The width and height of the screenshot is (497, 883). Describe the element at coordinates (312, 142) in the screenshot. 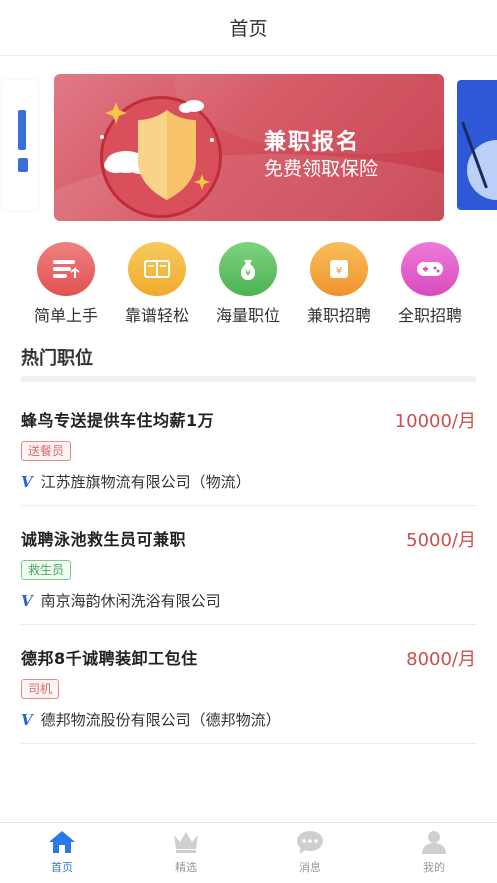

I see `banner-title: 兼职报名` at that location.